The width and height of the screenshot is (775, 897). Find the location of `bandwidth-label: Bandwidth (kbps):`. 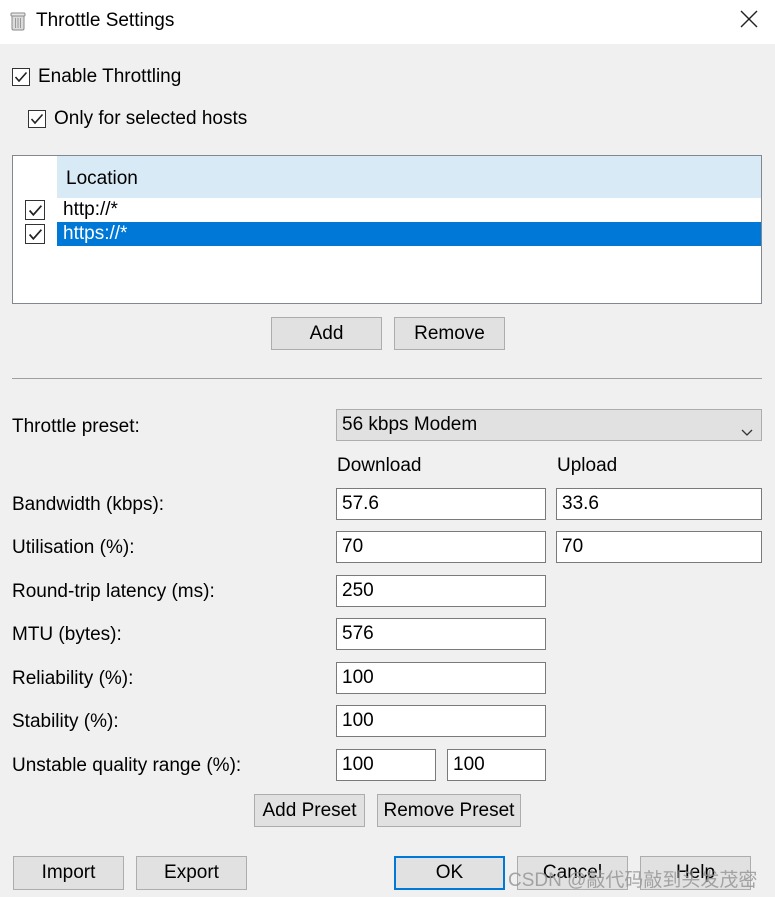

bandwidth-label: Bandwidth (kbps): is located at coordinates (88, 504).